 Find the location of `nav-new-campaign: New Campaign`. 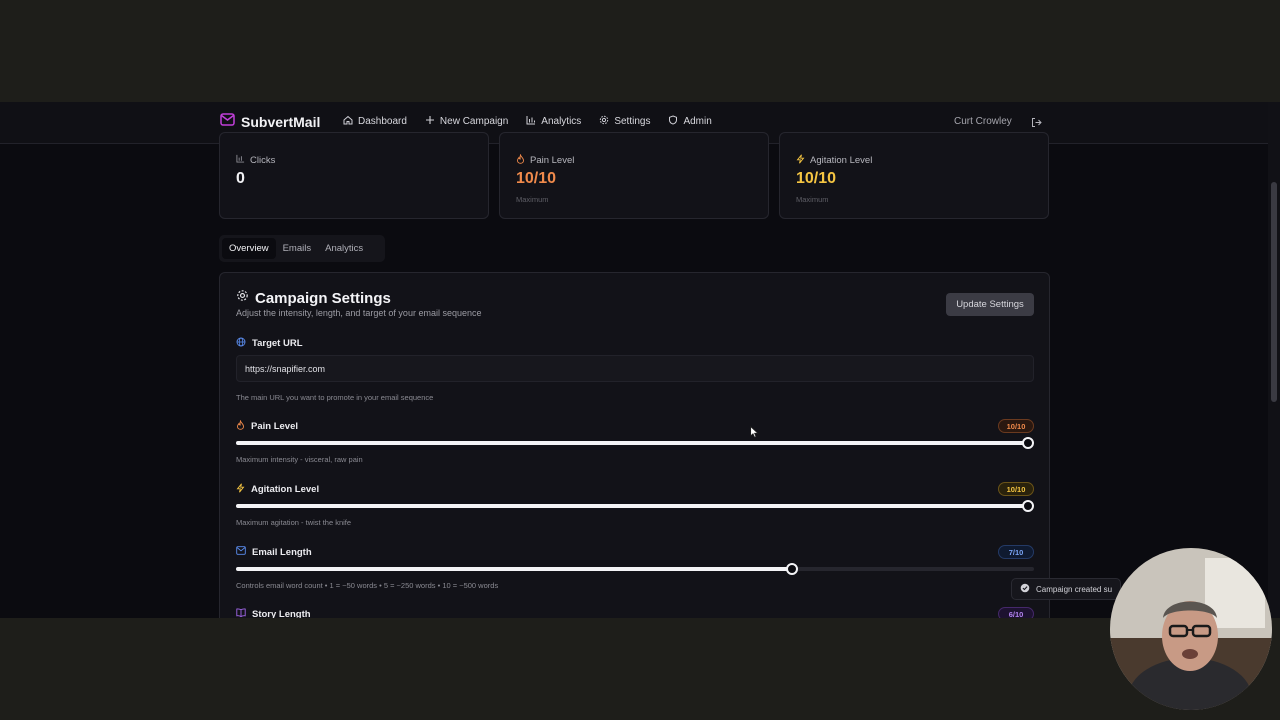

nav-new-campaign: New Campaign is located at coordinates (466, 121).